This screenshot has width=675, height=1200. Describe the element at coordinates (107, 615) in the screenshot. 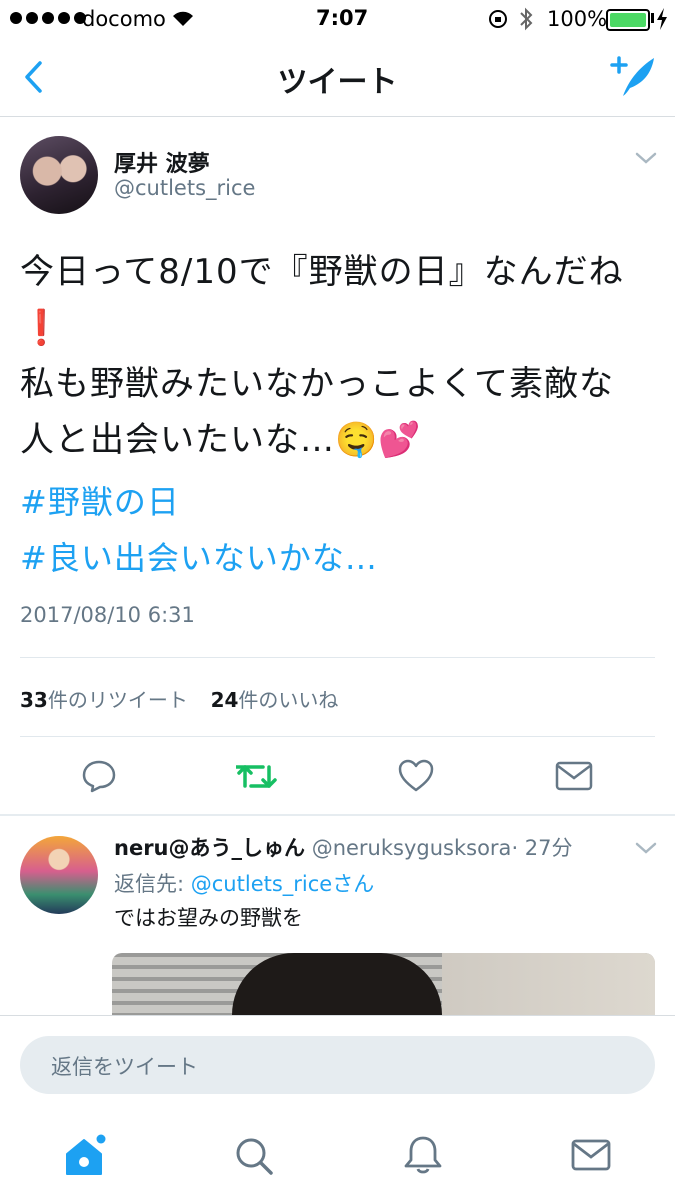

I see `tweet-timestamp: 2017/08/10 6:31` at that location.